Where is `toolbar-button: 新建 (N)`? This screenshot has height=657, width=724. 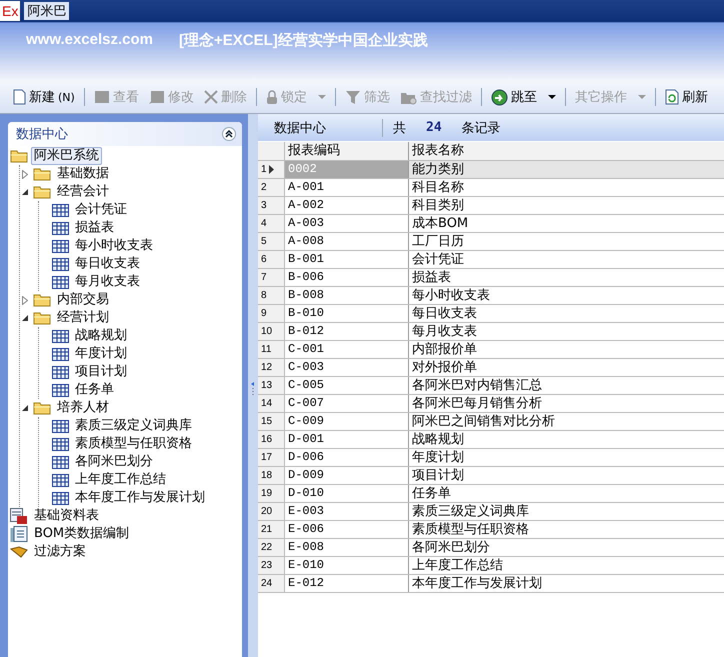
toolbar-button: 新建 (N) is located at coordinates (44, 97).